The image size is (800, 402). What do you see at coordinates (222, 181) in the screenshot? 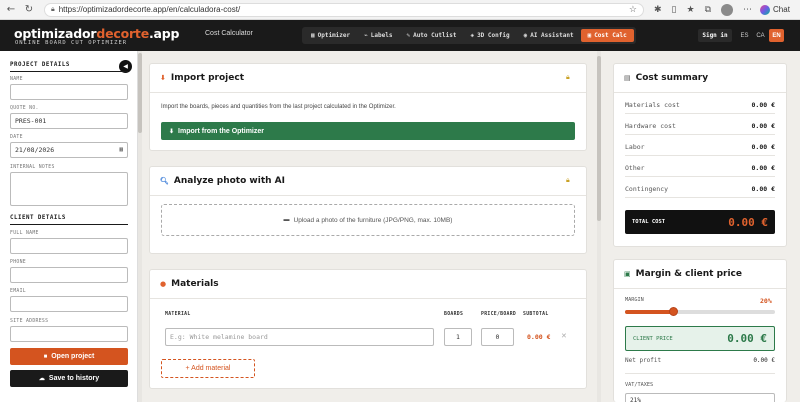
I see `analyze-title: 🔍︎ Analyze photo with AI` at bounding box center [222, 181].